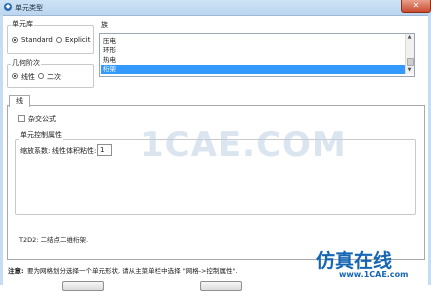  Describe the element at coordinates (221, 286) in the screenshot. I see `cancel-button` at that location.